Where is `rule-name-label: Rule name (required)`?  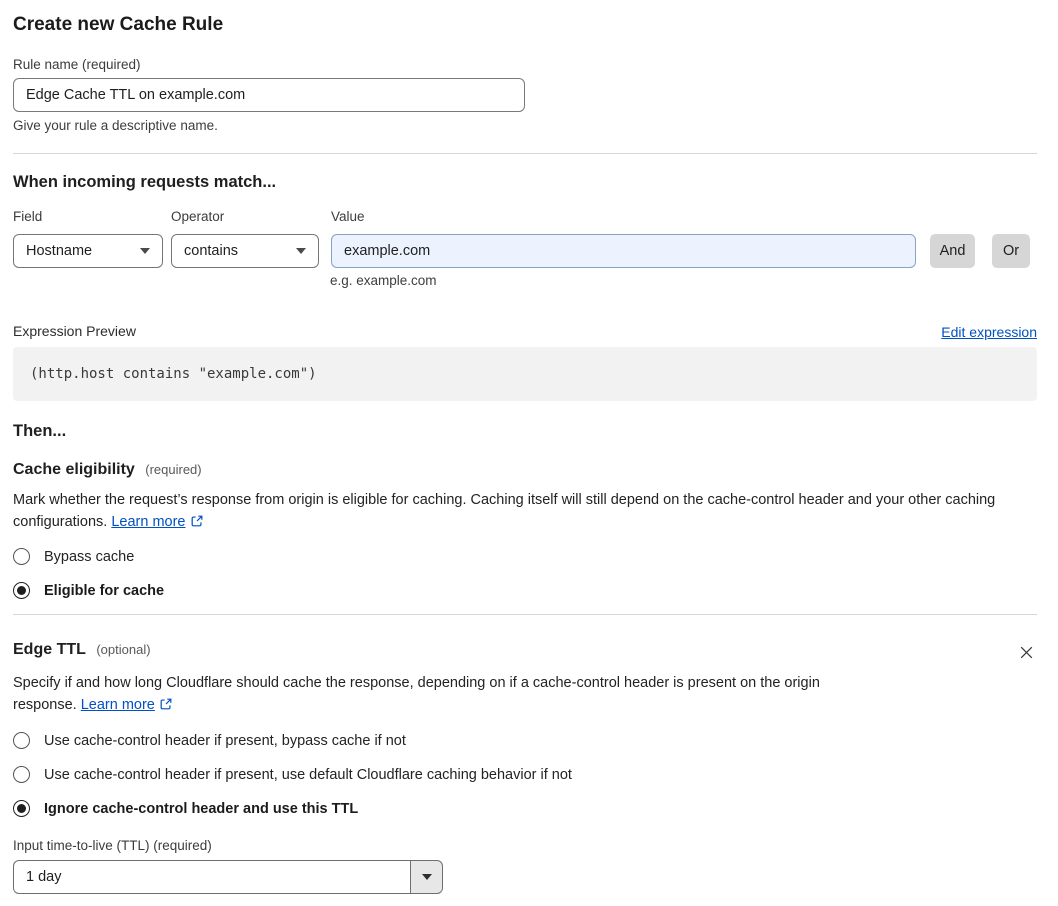
rule-name-label: Rule name (required) is located at coordinates (77, 64).